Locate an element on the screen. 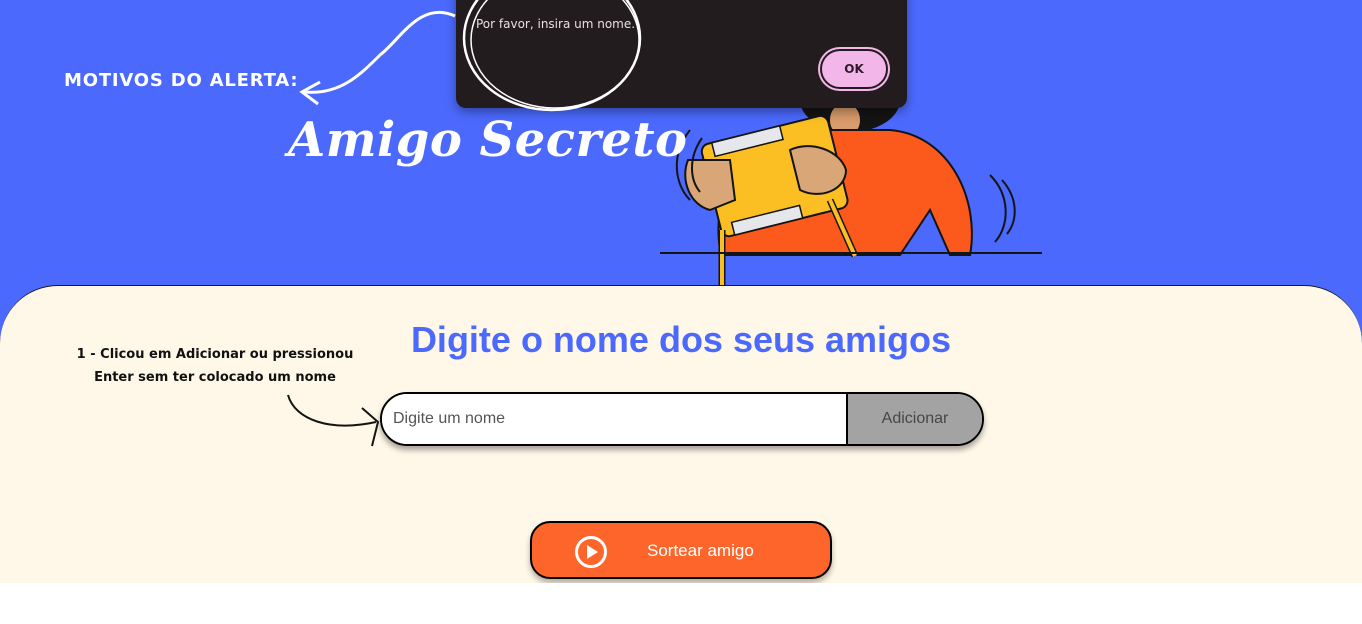 This screenshot has width=1362, height=624. alert-reasons-annotation: MOTIVOS DO ALERTA: is located at coordinates (181, 80).